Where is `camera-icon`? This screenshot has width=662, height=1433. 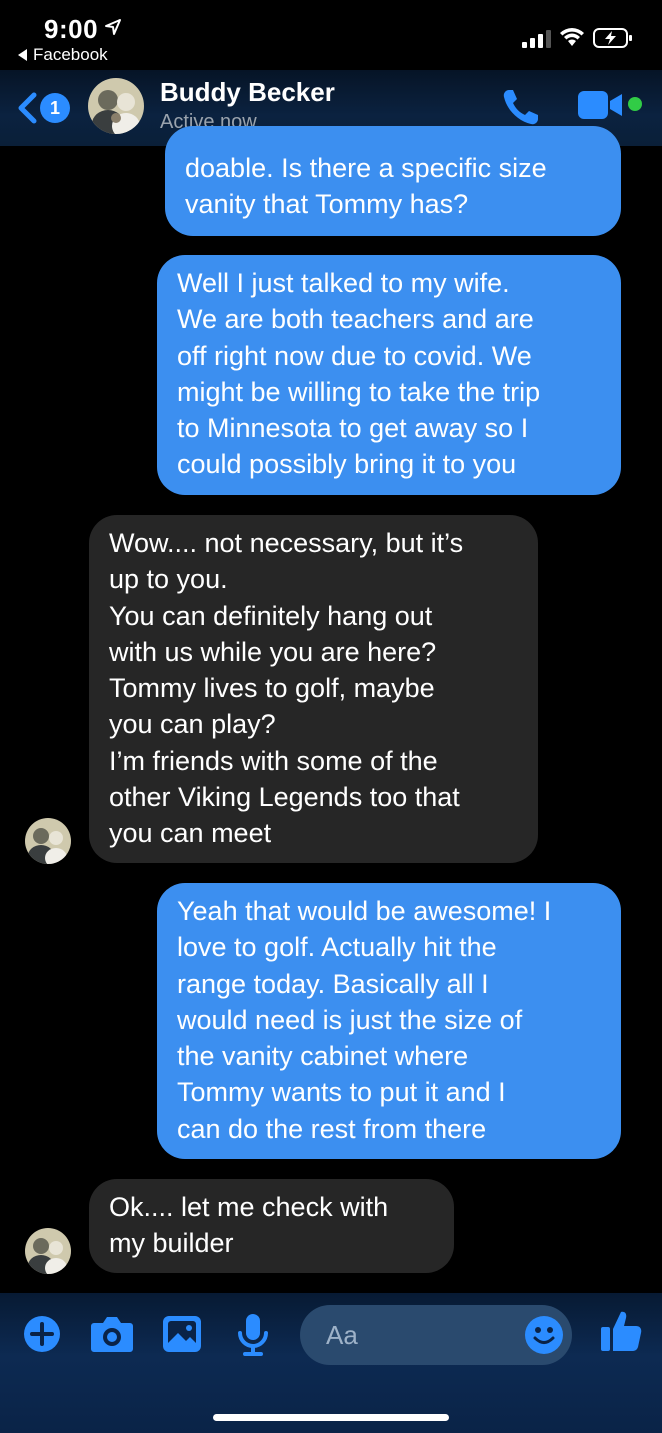 camera-icon is located at coordinates (112, 1334).